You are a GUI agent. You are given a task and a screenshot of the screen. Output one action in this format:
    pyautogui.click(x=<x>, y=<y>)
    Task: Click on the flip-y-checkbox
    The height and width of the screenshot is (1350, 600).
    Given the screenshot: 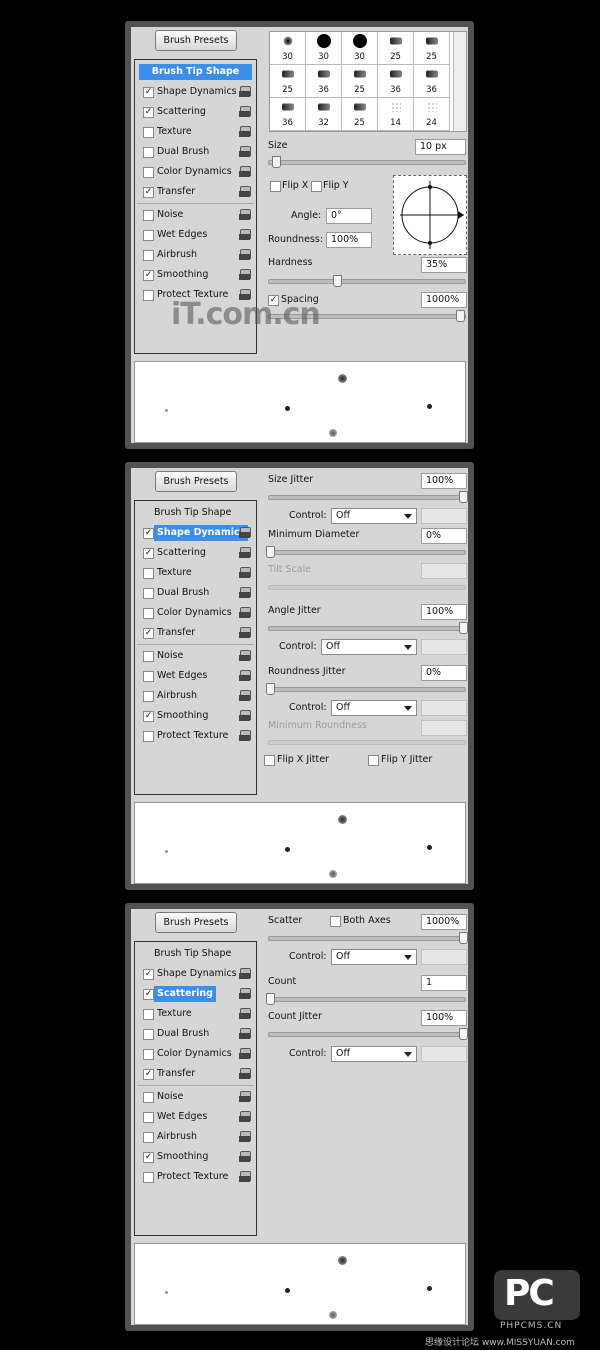 What is the action you would take?
    pyautogui.click(x=316, y=186)
    